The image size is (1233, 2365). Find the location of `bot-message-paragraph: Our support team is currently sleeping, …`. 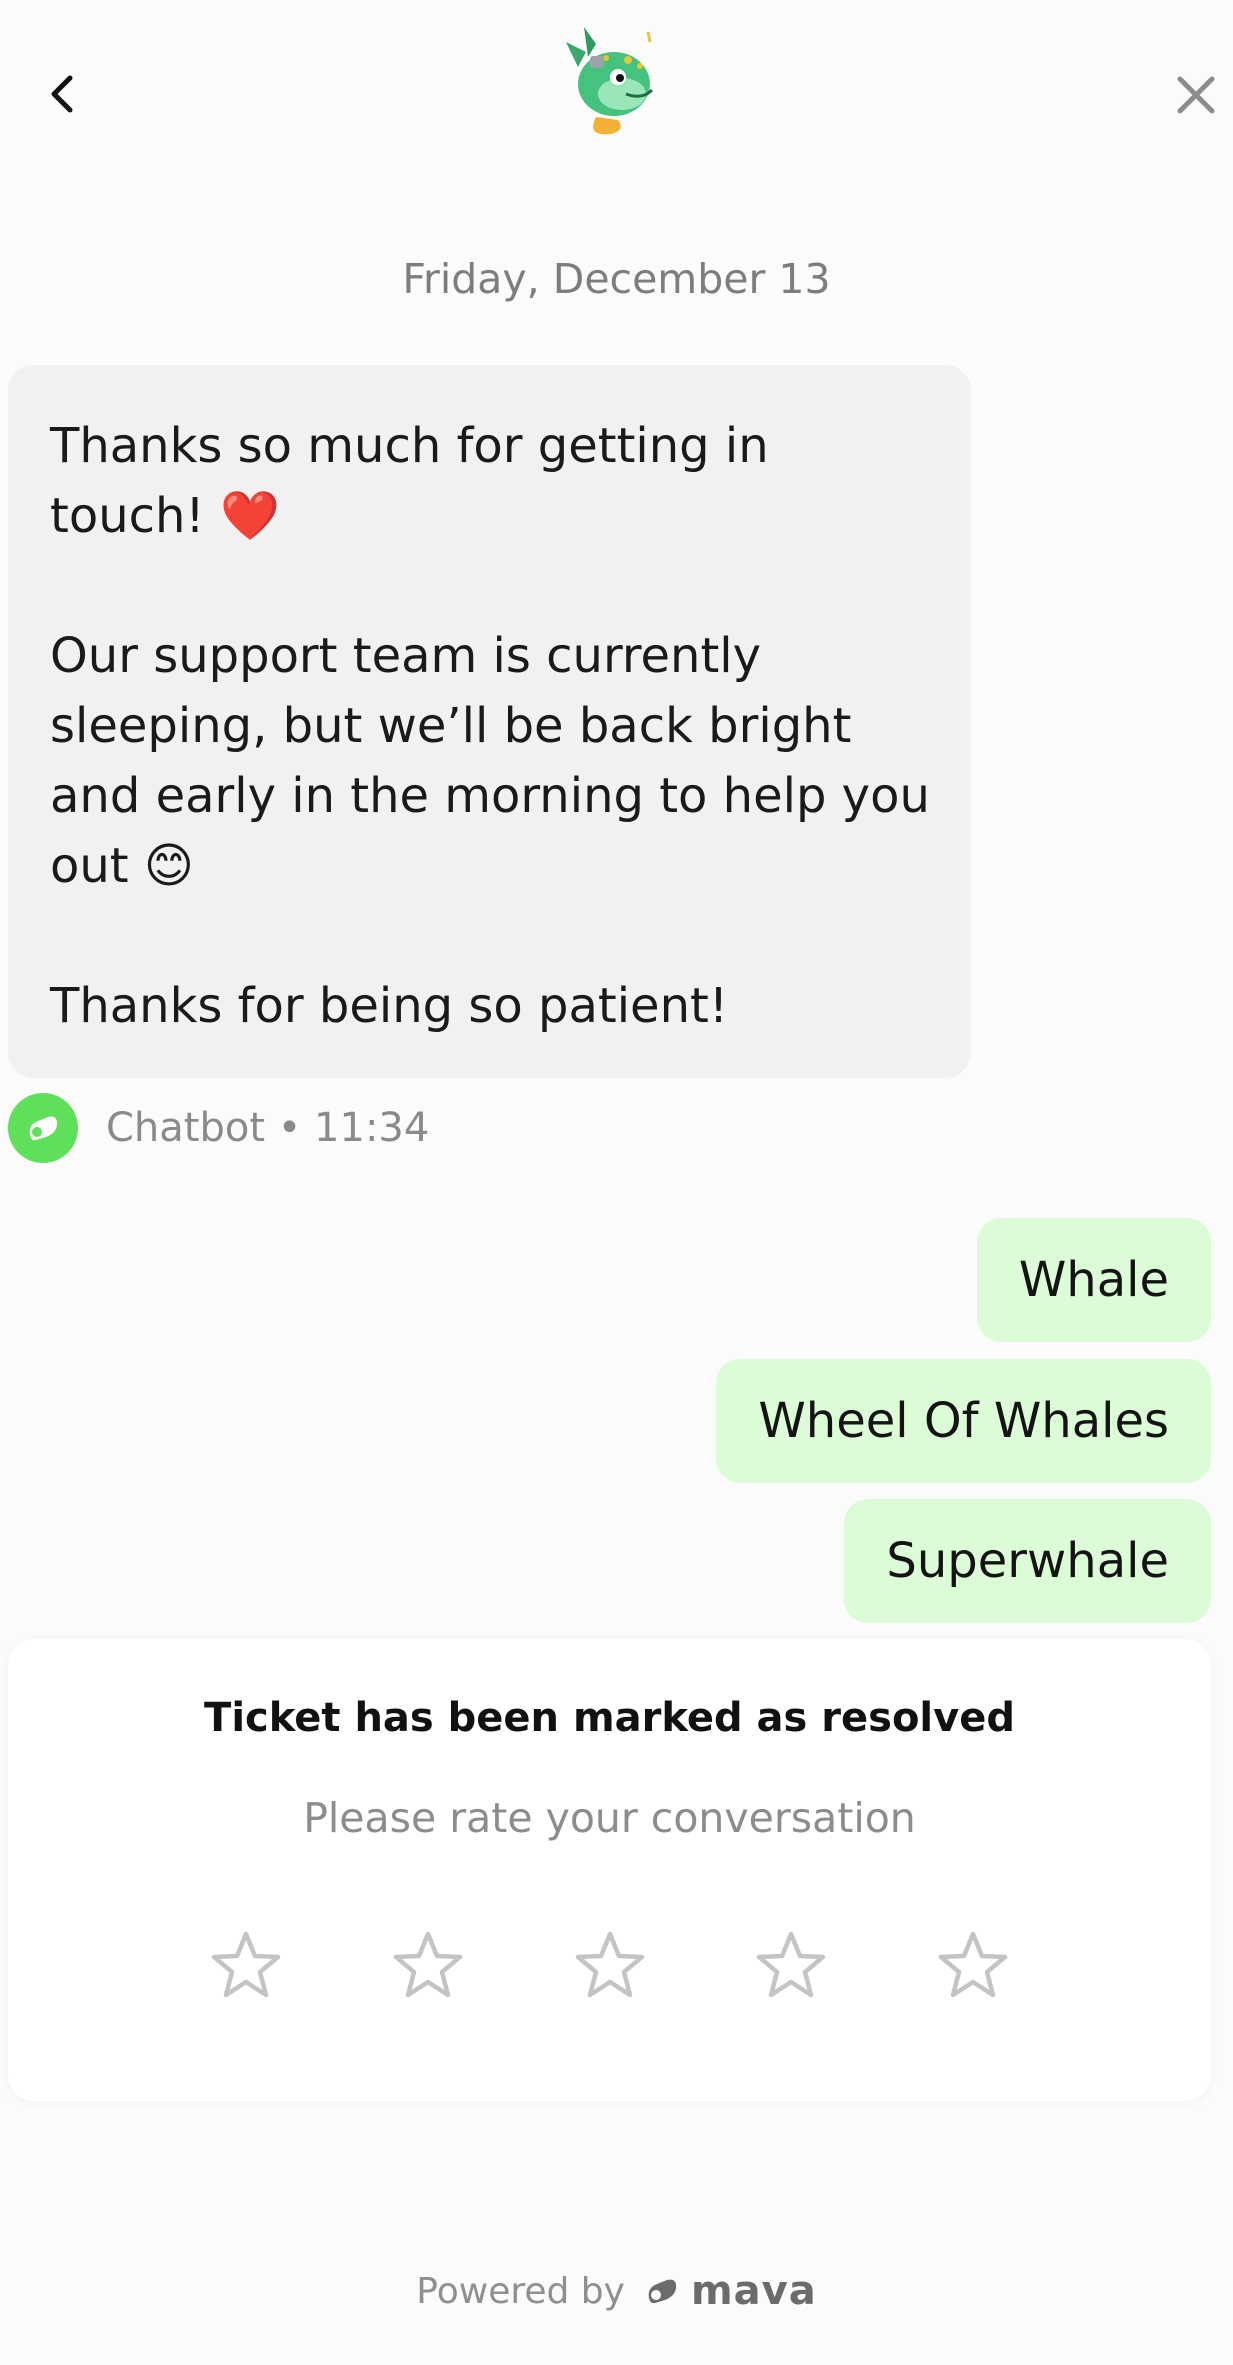

bot-message-paragraph: Our support team is currently sleeping, … is located at coordinates (490, 761).